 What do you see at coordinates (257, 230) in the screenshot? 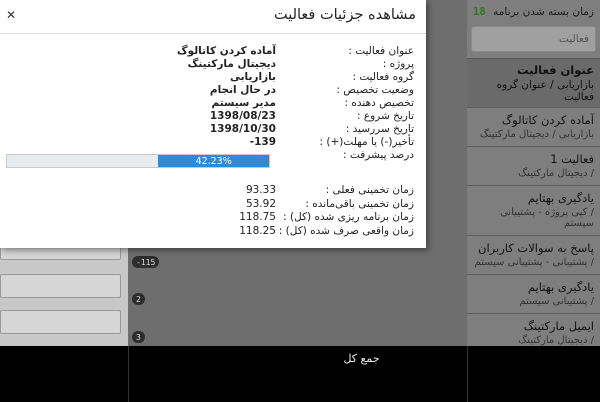
I see `actual-total-value: 118.25` at bounding box center [257, 230].